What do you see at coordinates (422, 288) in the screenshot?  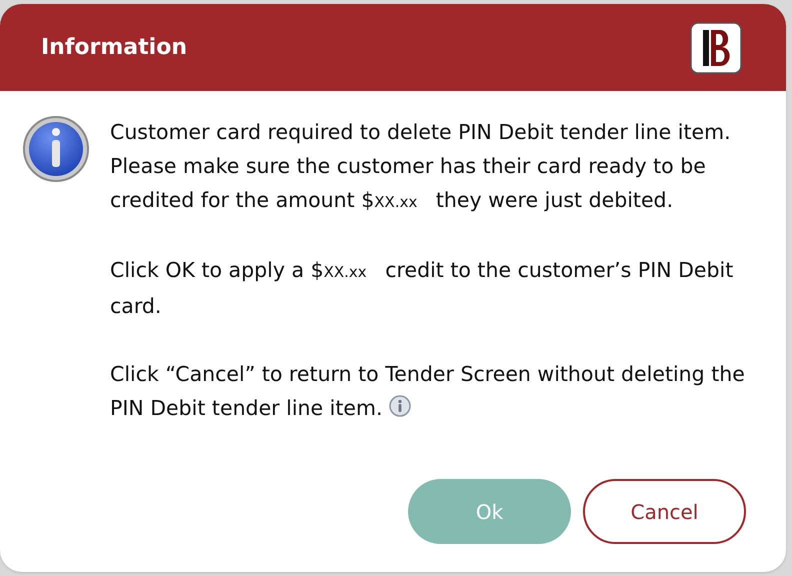 I see `message-paragraph: Click OK to apply a $XX.xx credit to the customer’s PIN Debit card.` at bounding box center [422, 288].